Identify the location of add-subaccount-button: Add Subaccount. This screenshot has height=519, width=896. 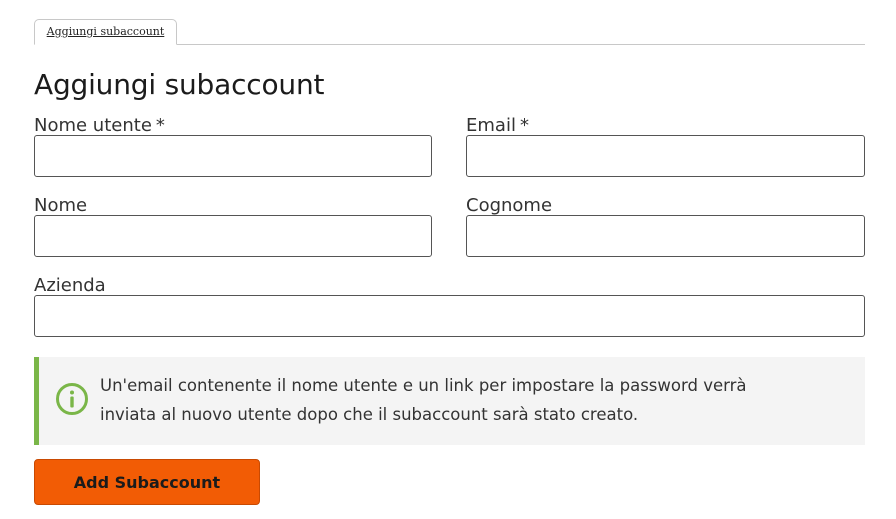
(147, 482).